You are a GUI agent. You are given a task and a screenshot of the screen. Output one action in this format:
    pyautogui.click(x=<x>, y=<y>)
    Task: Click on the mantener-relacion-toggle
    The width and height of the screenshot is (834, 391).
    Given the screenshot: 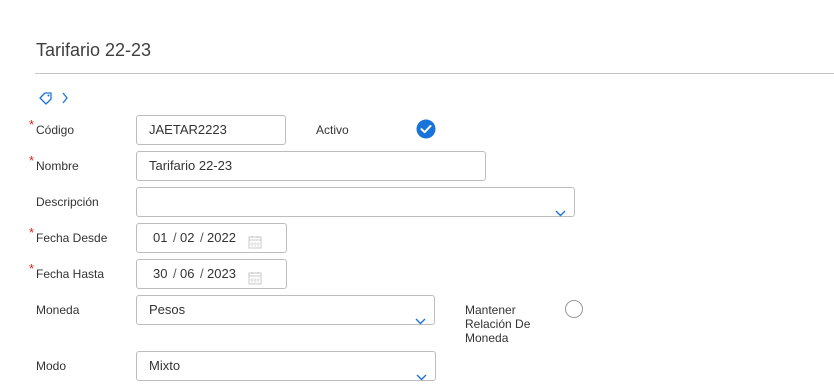 What is the action you would take?
    pyautogui.click(x=574, y=309)
    